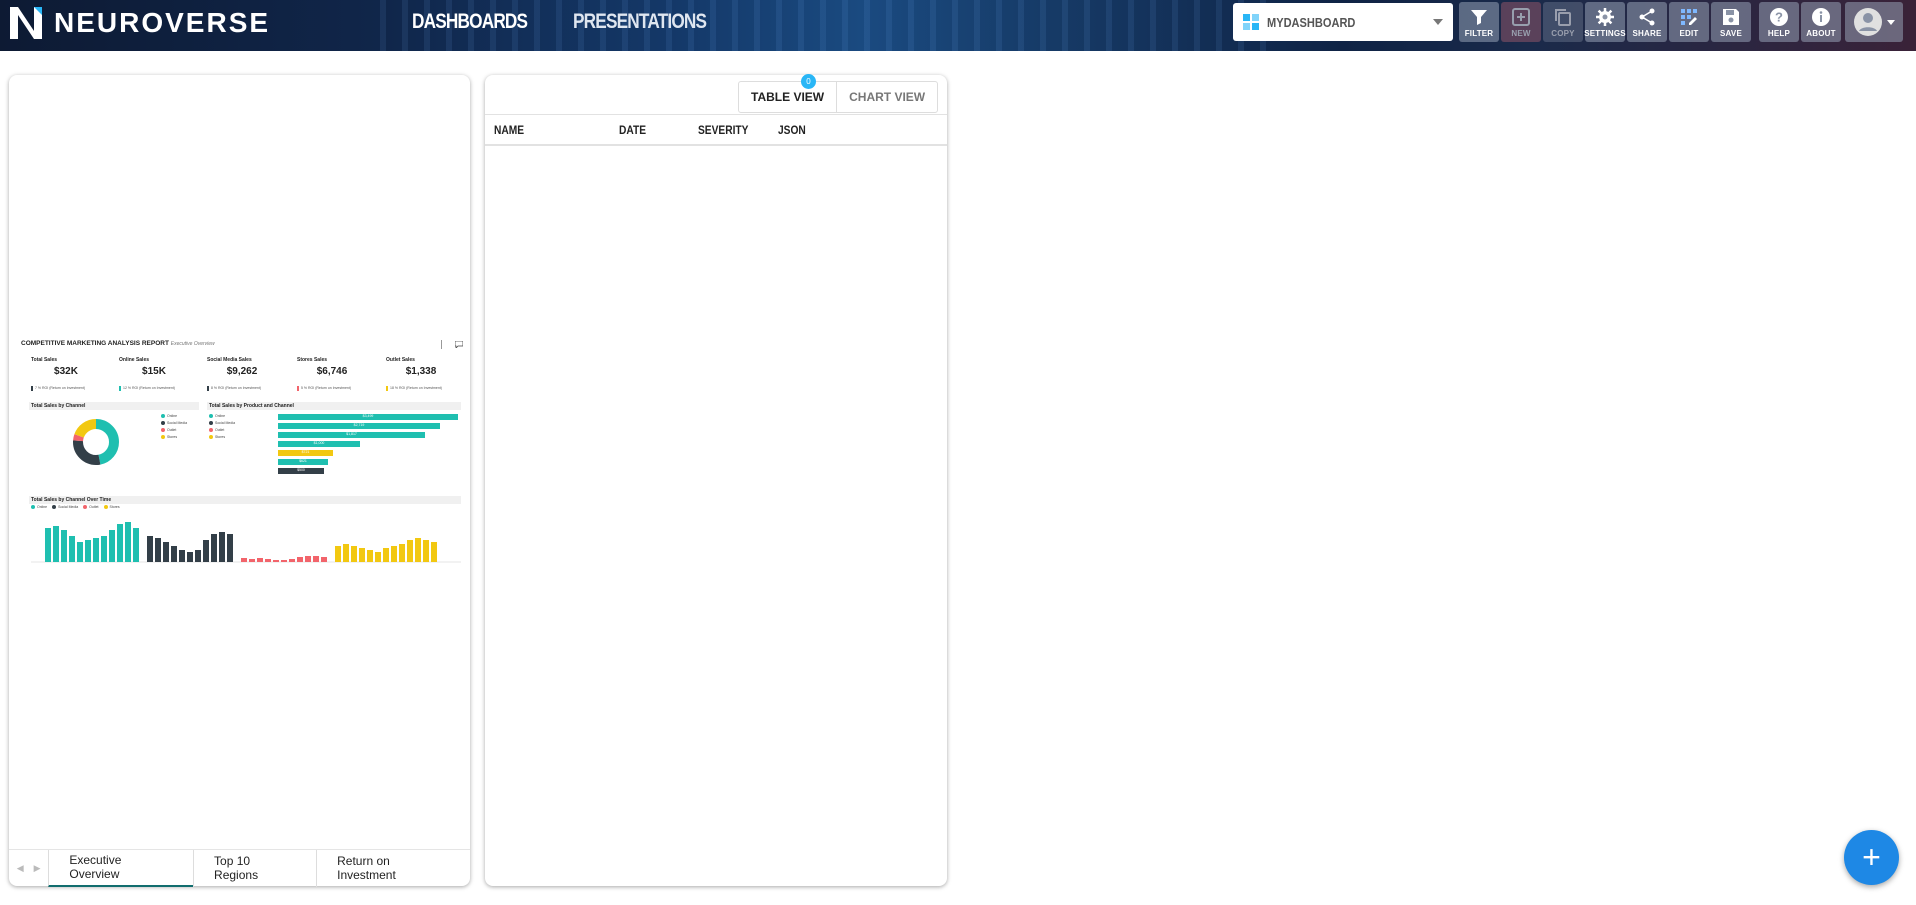 The width and height of the screenshot is (1916, 905). I want to click on save-icon, so click(1731, 16).